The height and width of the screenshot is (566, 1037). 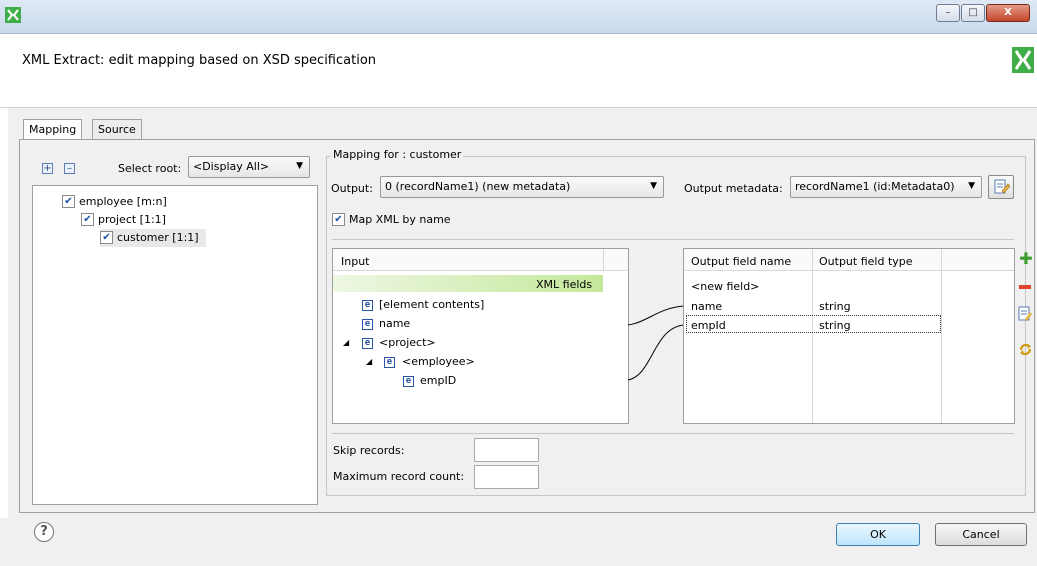 What do you see at coordinates (158, 237) in the screenshot?
I see `tree-item-label: customer [1:1]` at bounding box center [158, 237].